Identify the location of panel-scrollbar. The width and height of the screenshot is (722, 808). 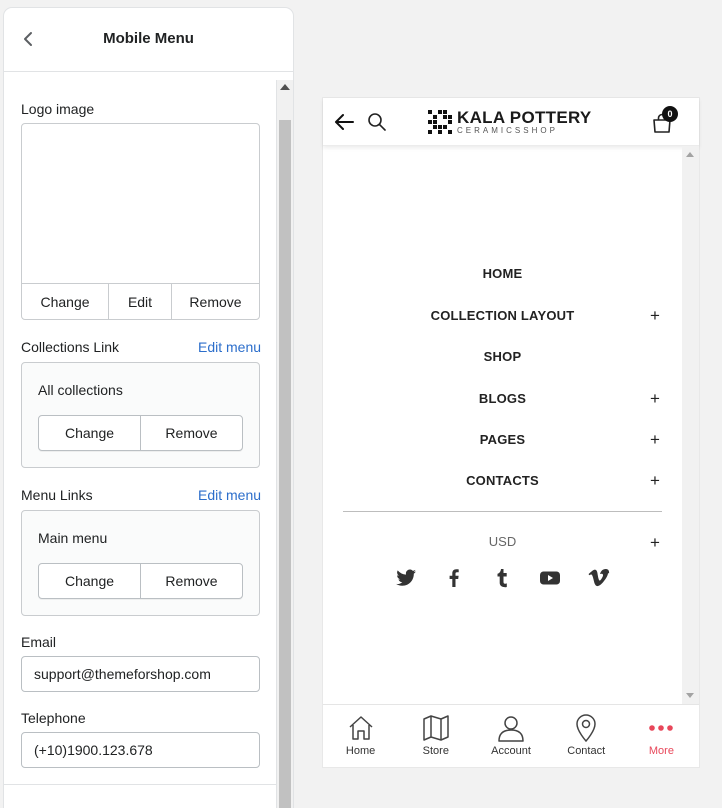
(285, 444).